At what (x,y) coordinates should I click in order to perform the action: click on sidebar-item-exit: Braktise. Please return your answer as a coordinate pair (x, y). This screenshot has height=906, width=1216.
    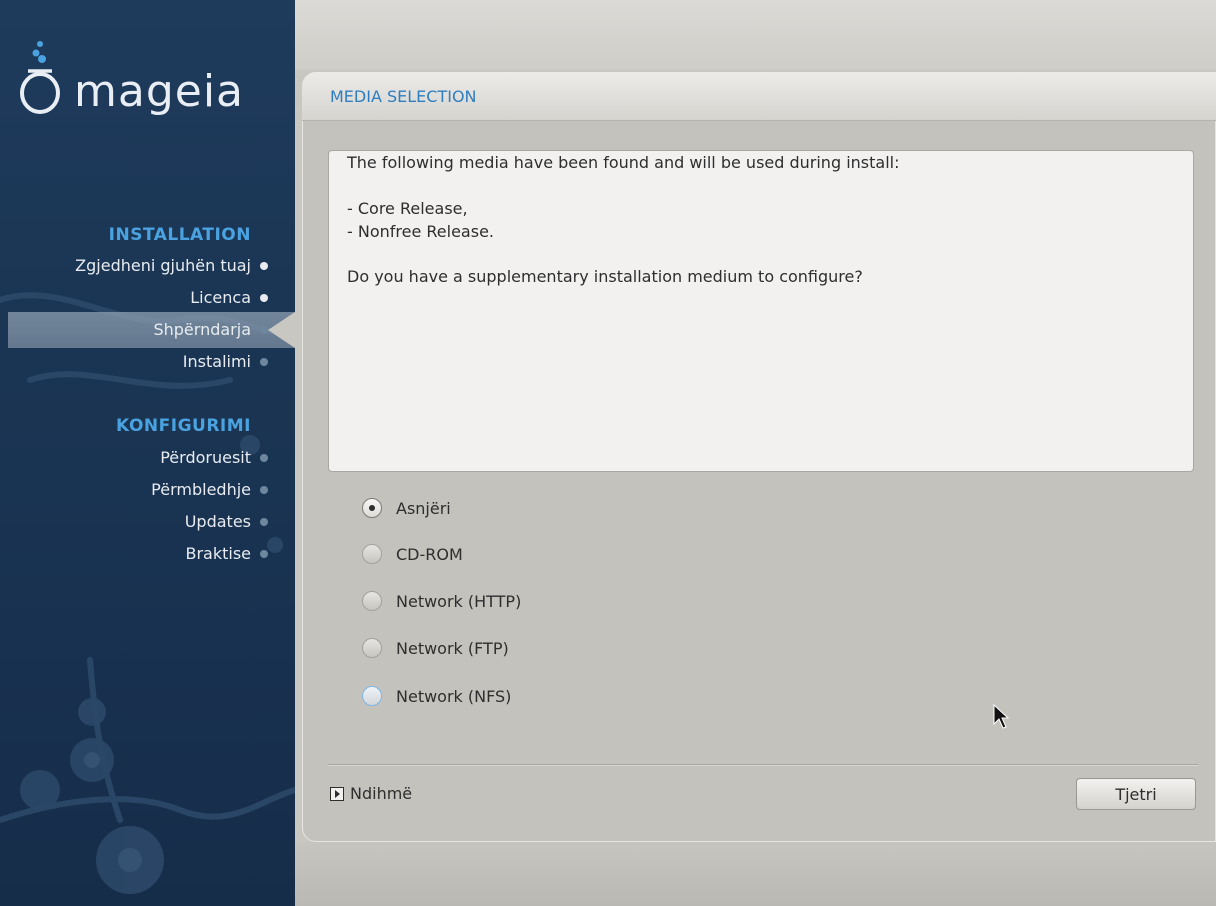
    Looking at the image, I should click on (226, 554).